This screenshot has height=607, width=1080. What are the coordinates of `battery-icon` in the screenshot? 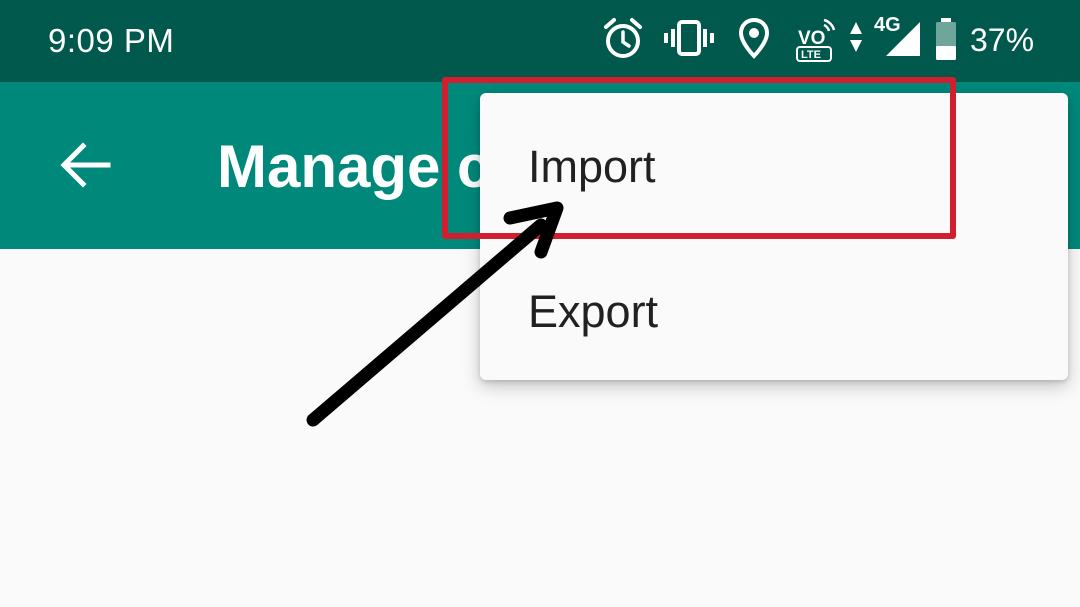 It's located at (946, 39).